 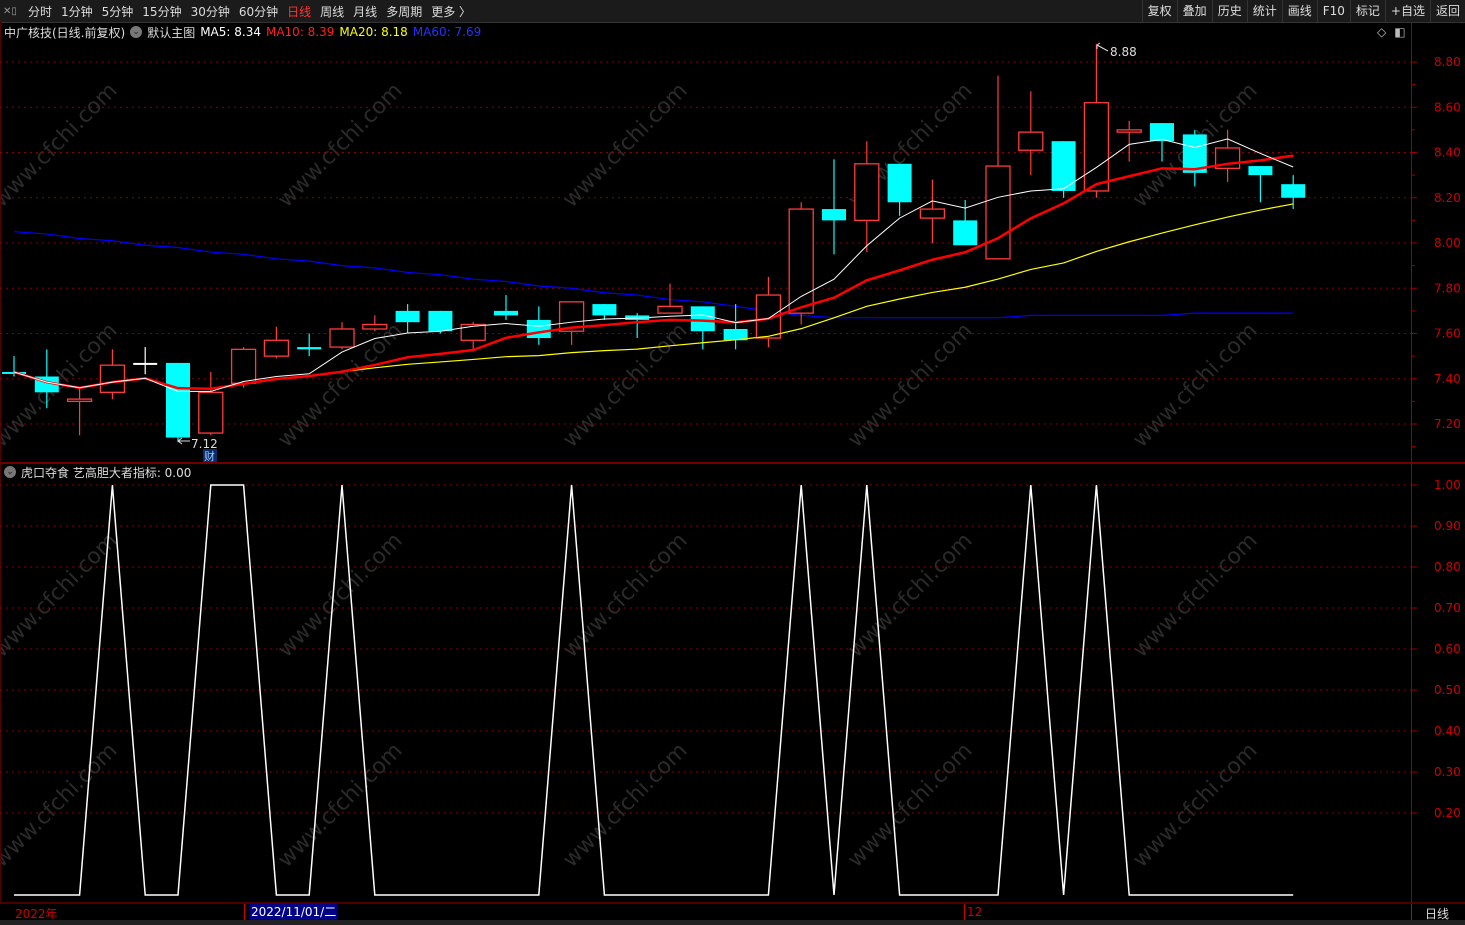 I want to click on price-axis-label: 7.80, so click(x=1447, y=288).